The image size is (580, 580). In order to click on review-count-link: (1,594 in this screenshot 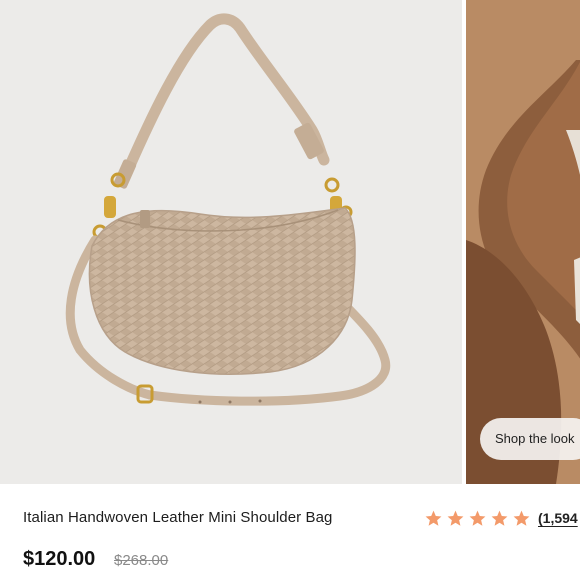, I will do `click(558, 518)`.